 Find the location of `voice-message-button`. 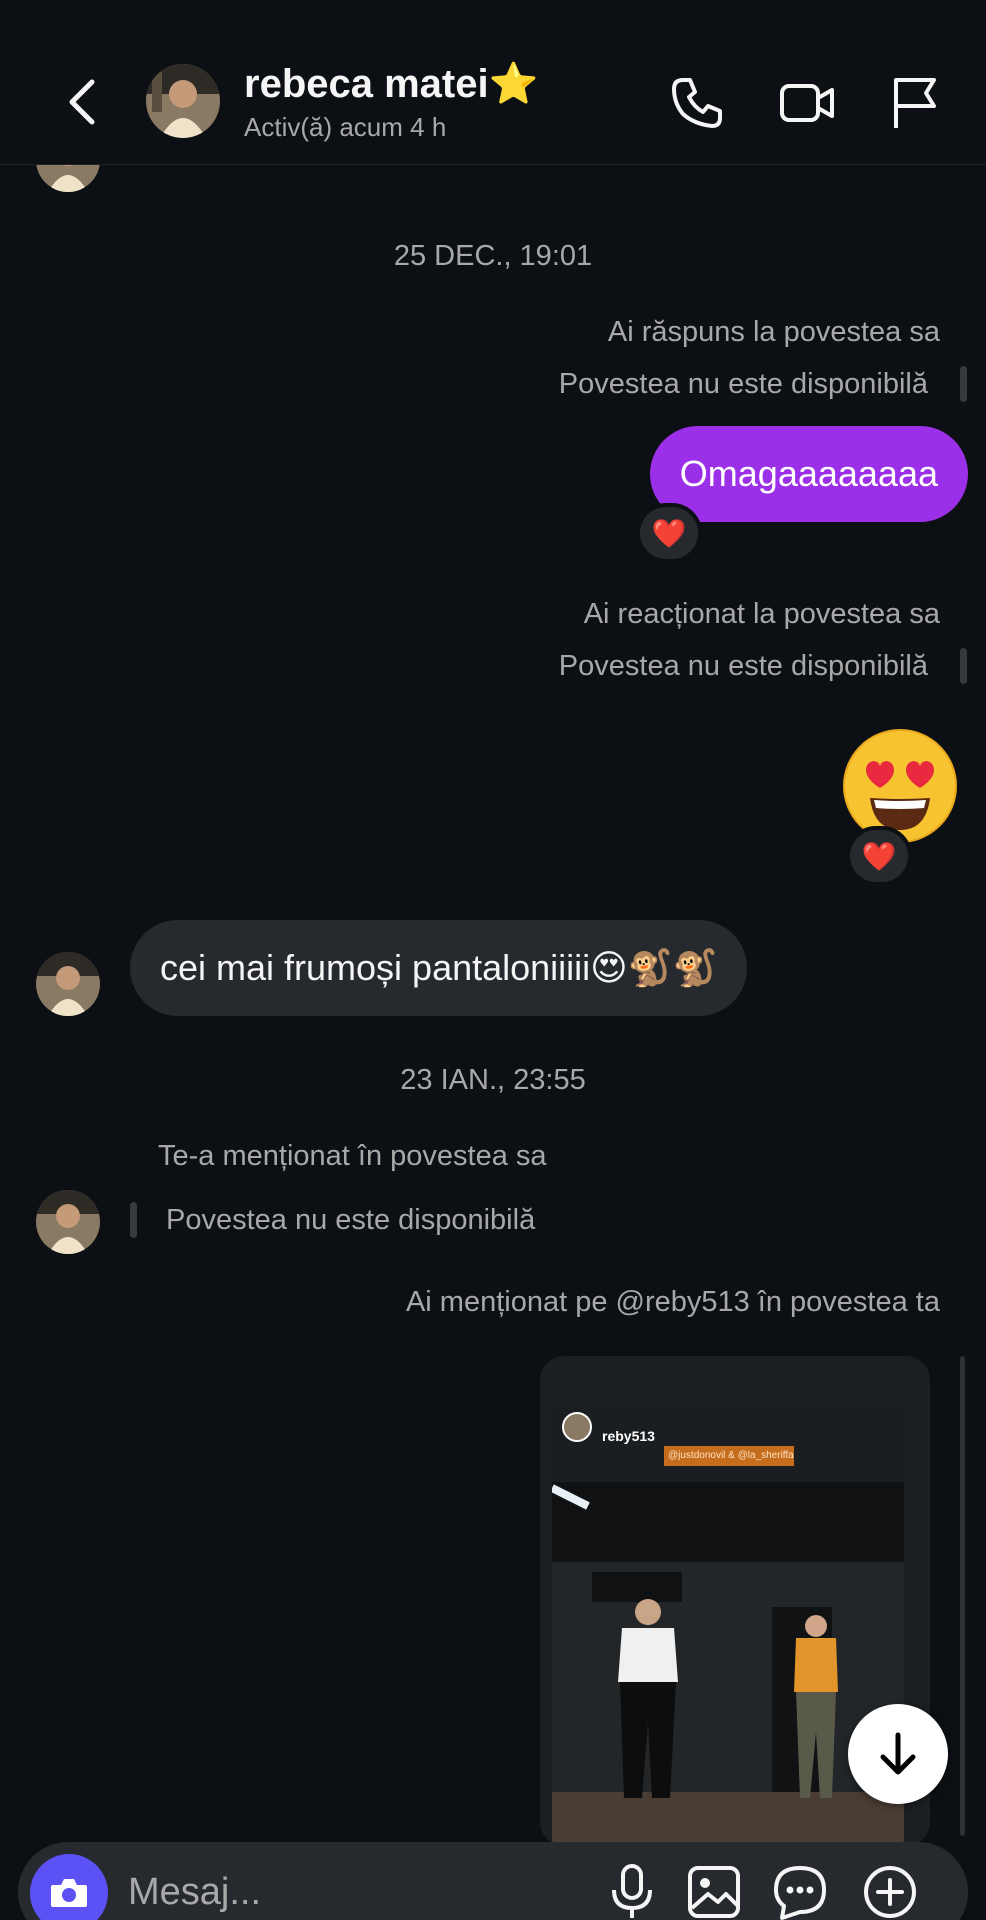

voice-message-button is located at coordinates (632, 1890).